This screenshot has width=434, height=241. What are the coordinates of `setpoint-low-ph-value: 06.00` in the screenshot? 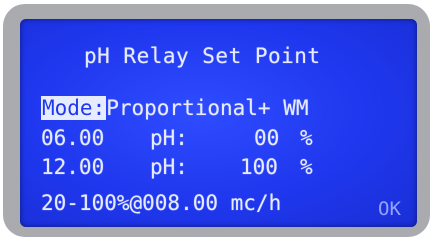 It's located at (72, 138).